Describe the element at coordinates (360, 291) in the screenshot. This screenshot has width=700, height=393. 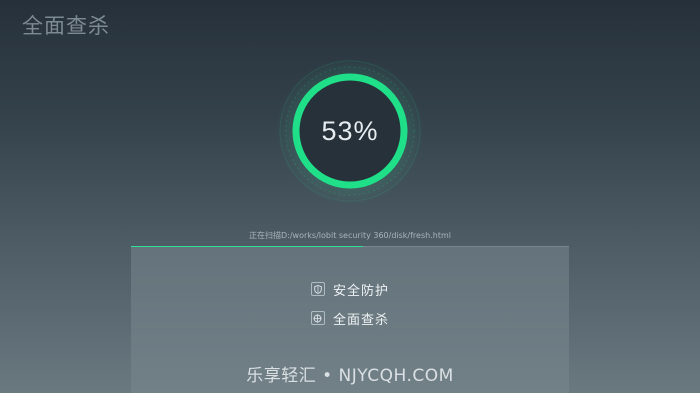
I see `module-label: 安全防护` at that location.